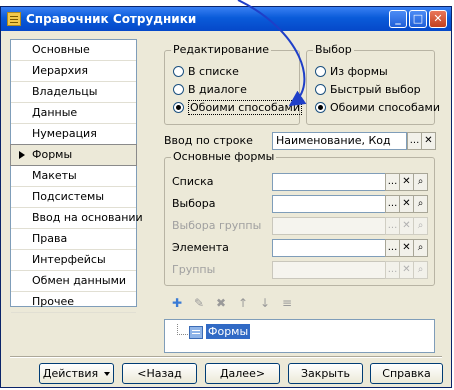  Describe the element at coordinates (226, 357) in the screenshot. I see `footer-separator` at that location.